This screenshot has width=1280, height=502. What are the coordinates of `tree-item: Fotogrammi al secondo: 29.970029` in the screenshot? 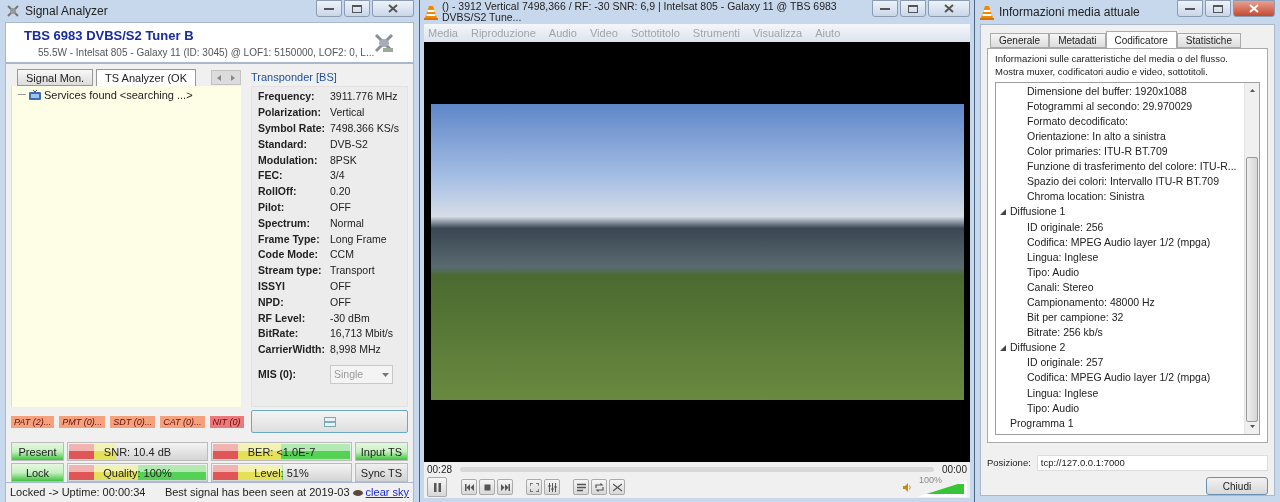 It's located at (1110, 106).